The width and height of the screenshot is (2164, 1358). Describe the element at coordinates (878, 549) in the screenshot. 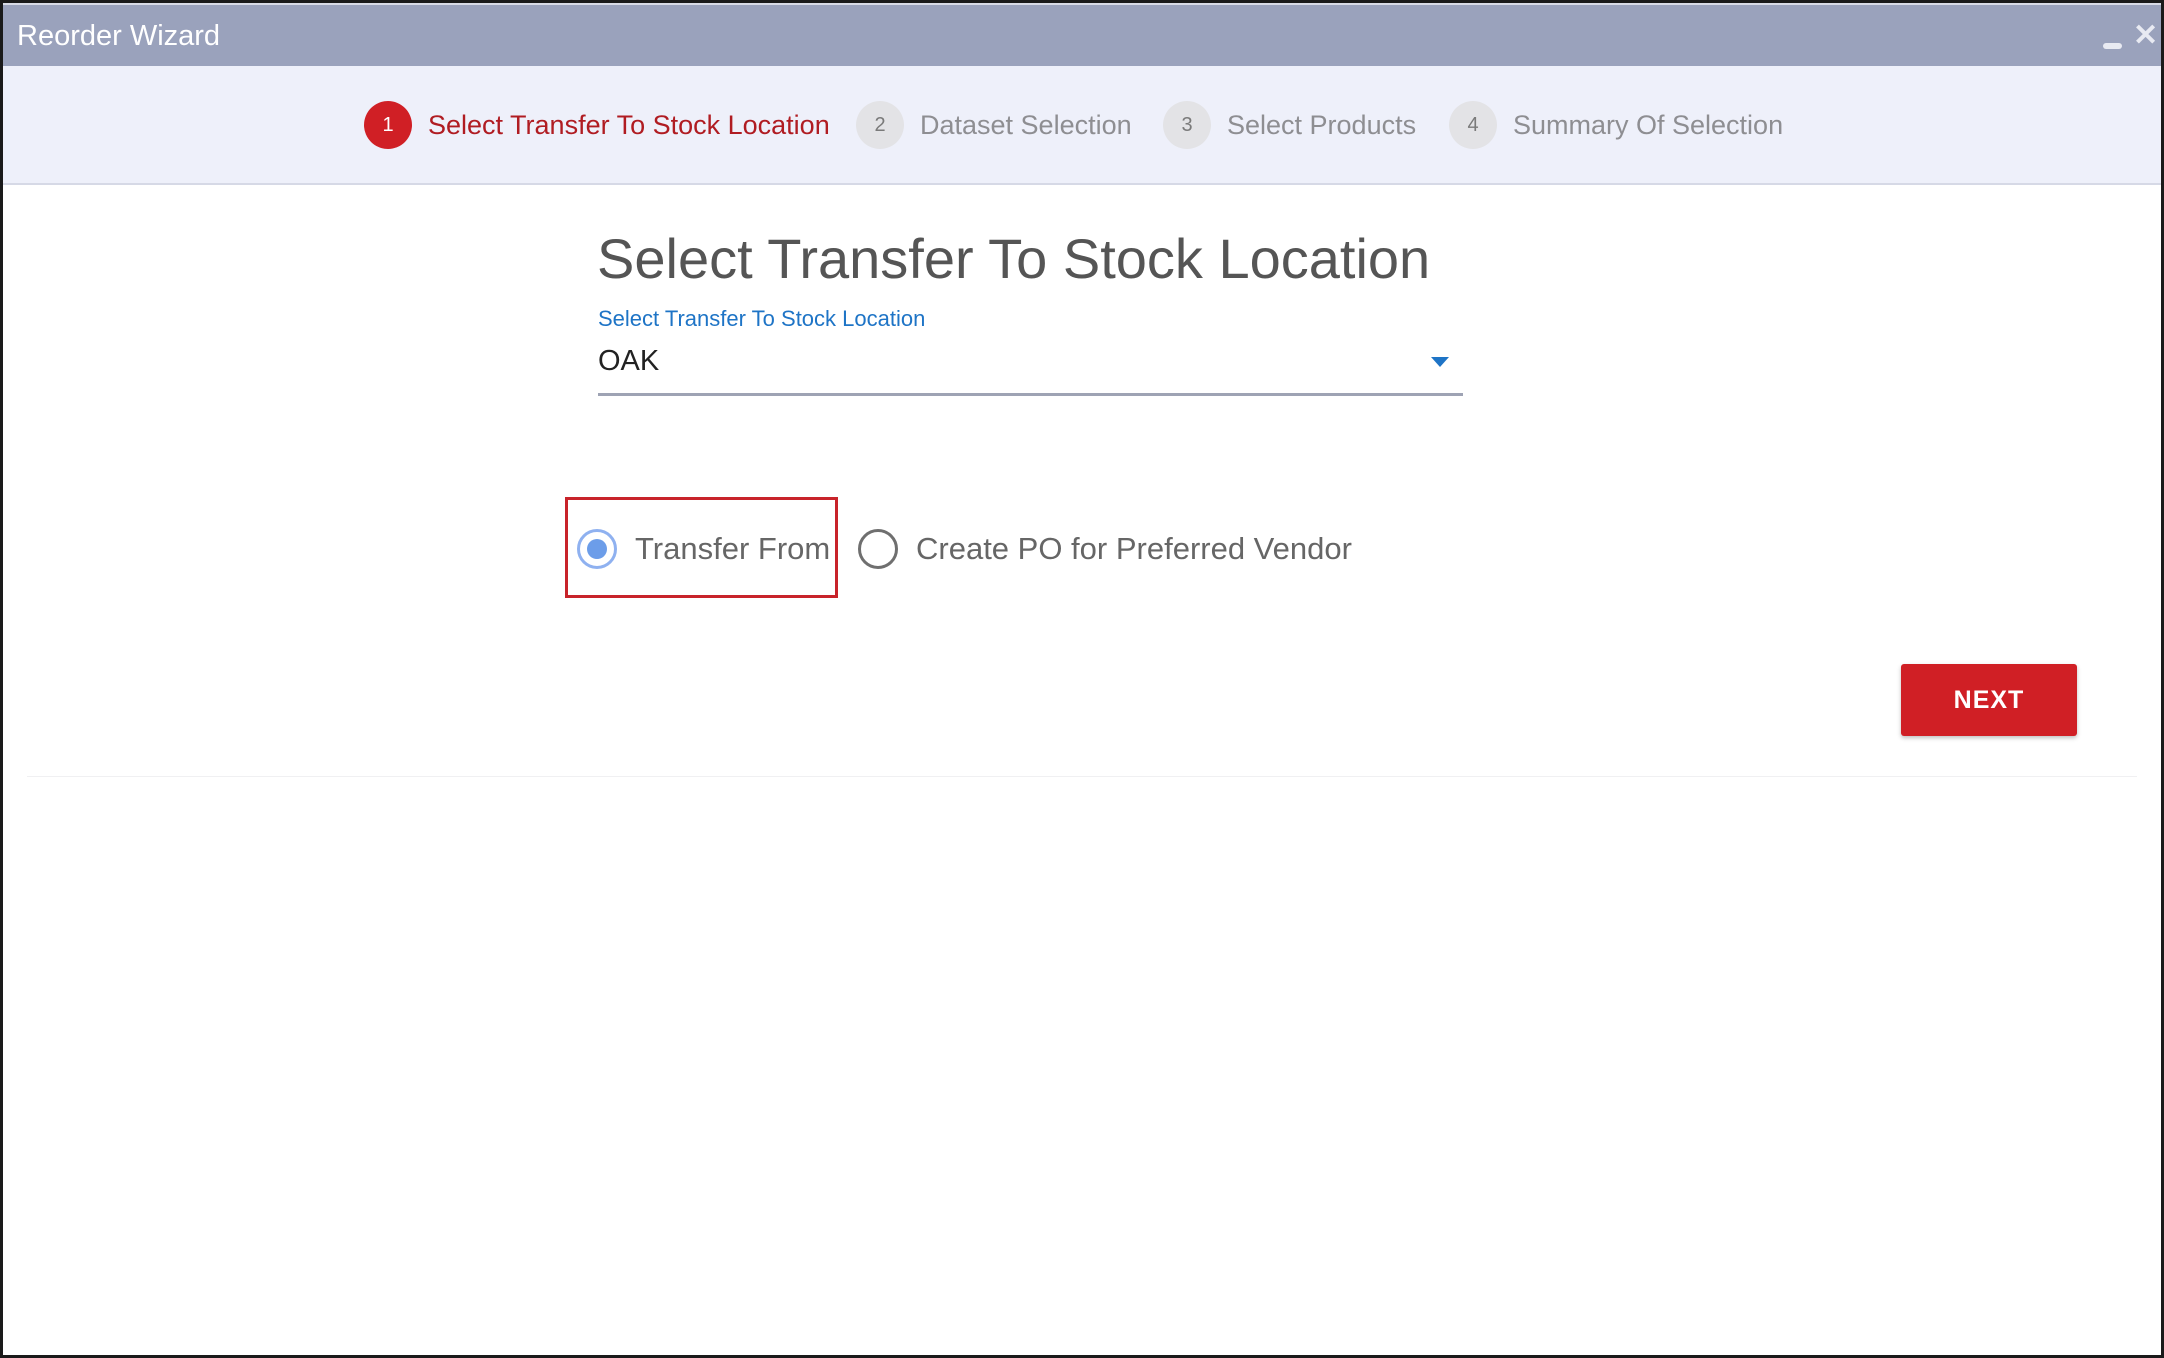

I see `create-po-radio` at that location.